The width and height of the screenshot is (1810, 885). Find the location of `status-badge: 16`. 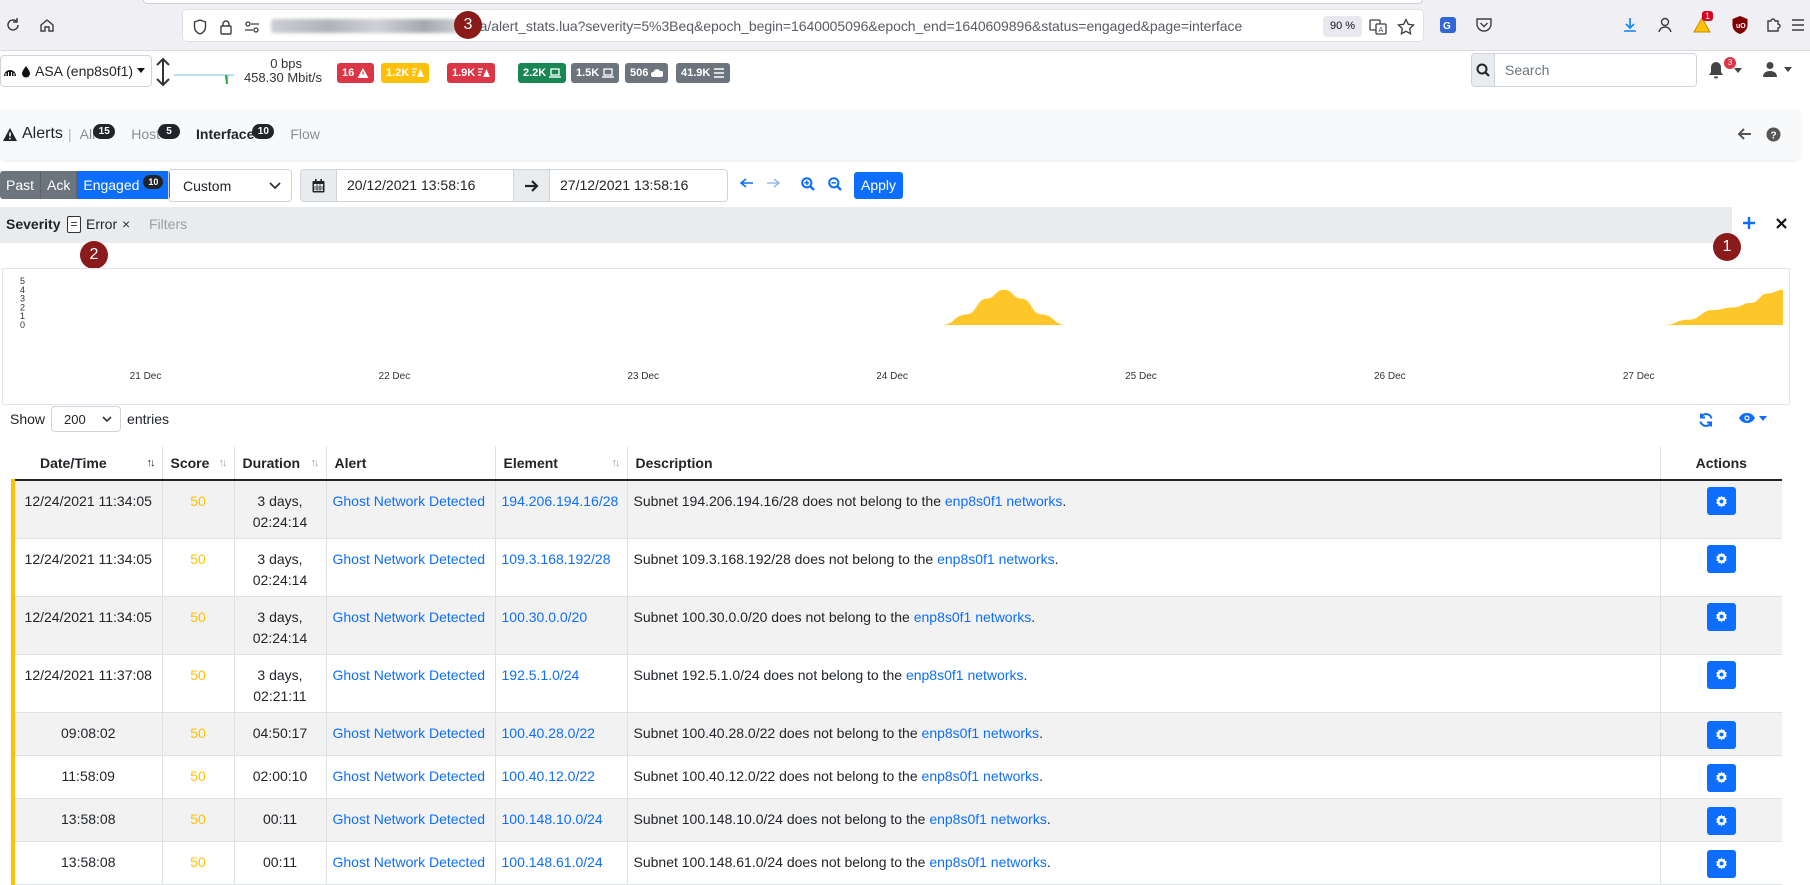

status-badge: 16 is located at coordinates (356, 73).